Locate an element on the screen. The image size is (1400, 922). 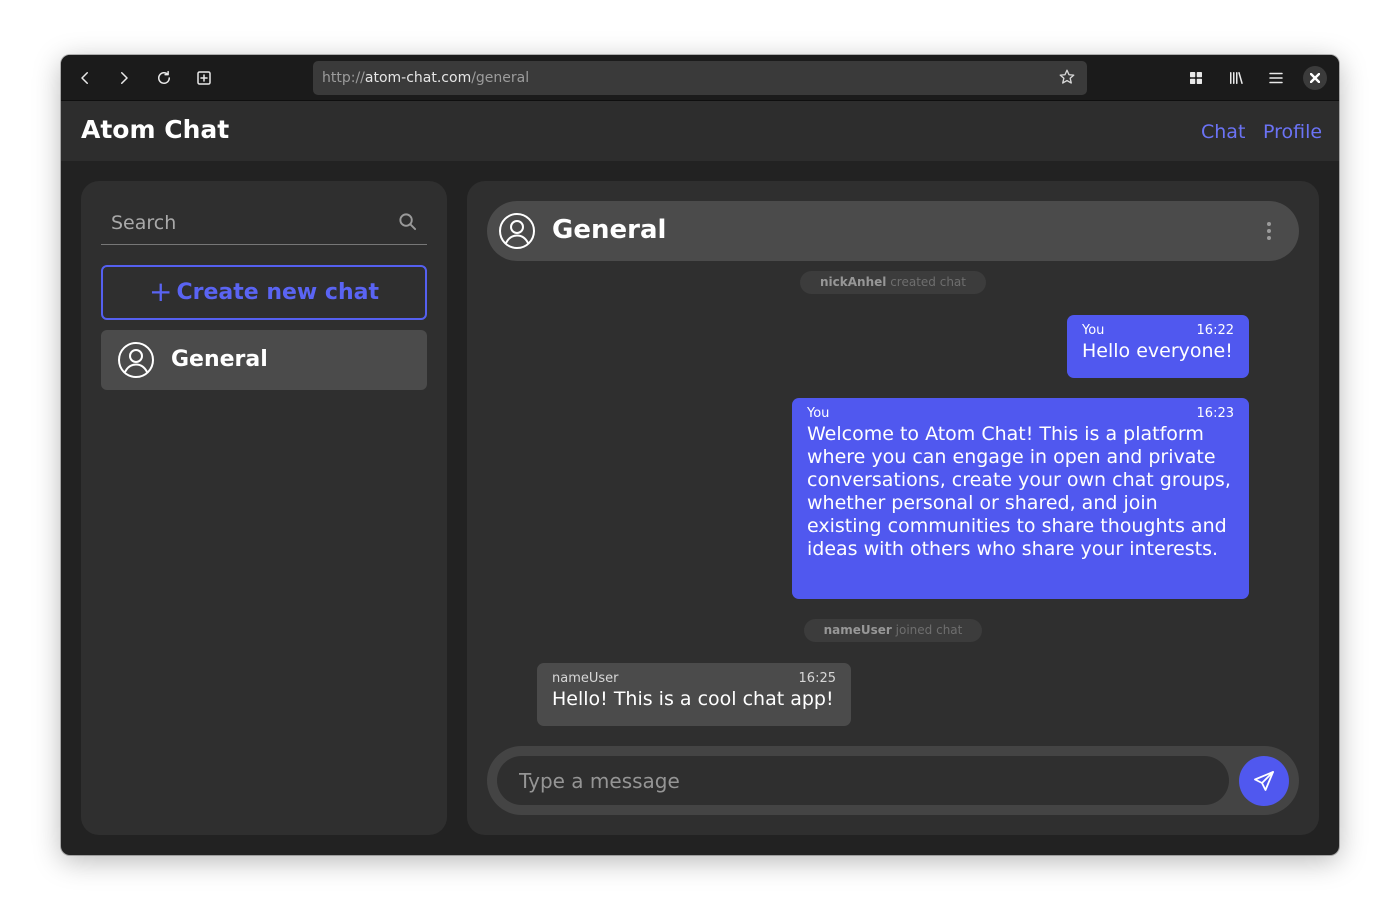
app-title: Atom Chat is located at coordinates (155, 129).